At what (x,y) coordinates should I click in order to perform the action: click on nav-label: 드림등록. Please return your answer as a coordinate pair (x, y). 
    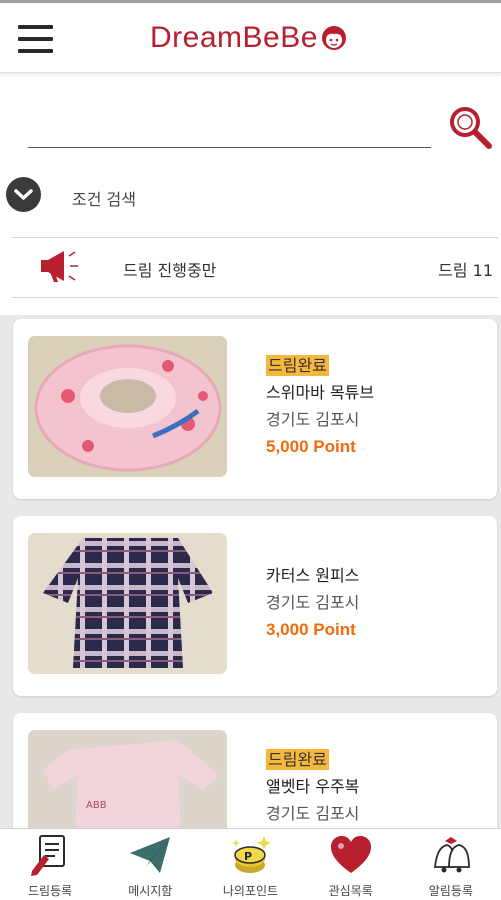
    Looking at the image, I should click on (50, 891).